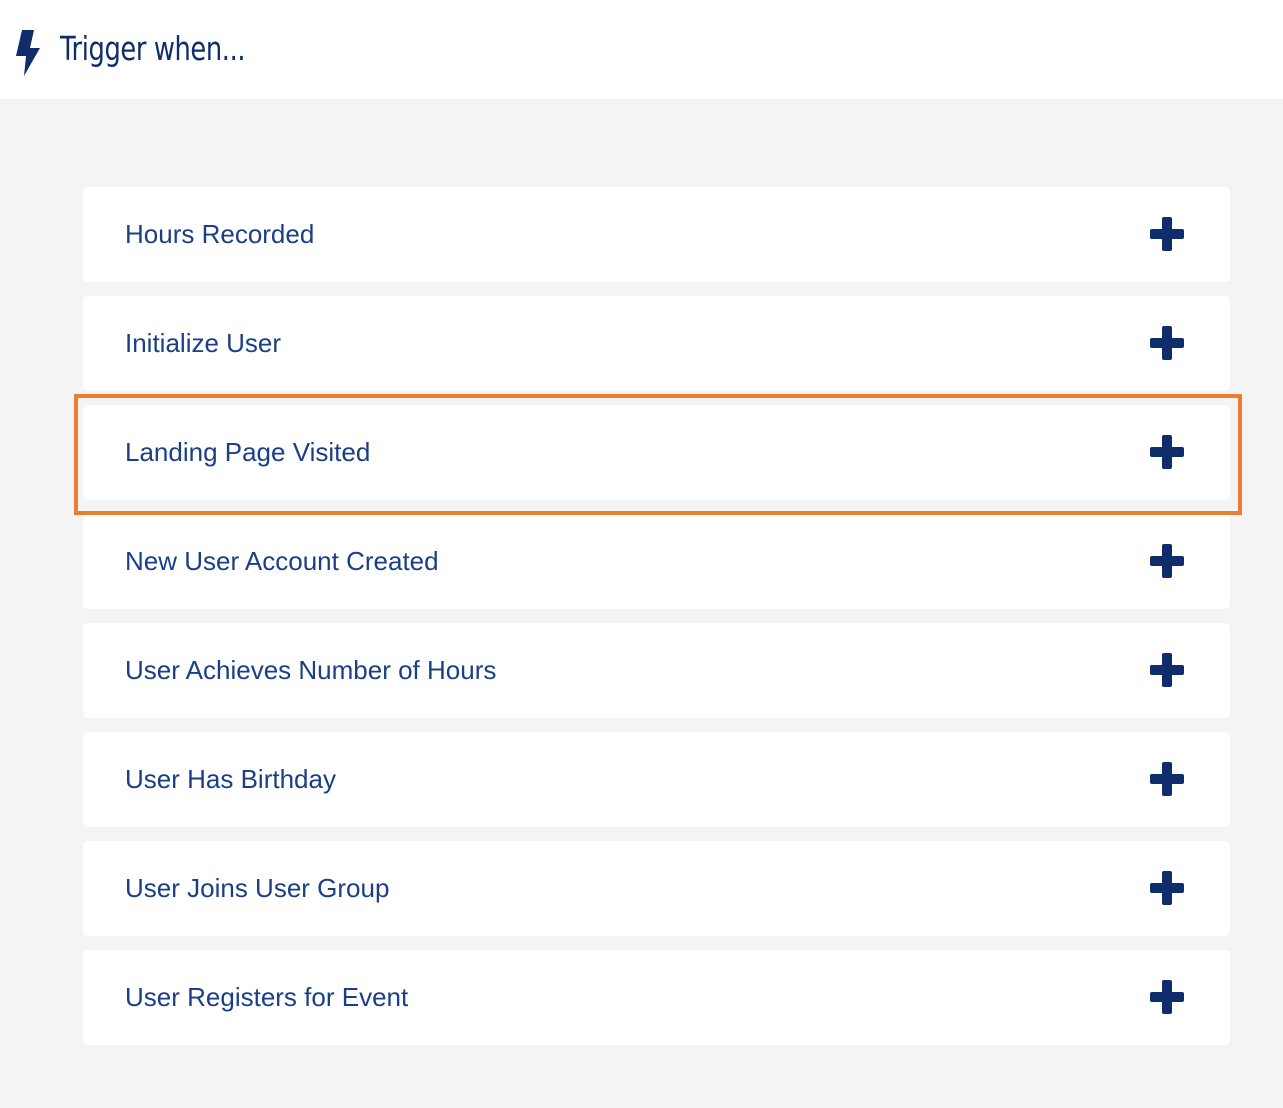 The width and height of the screenshot is (1283, 1108). What do you see at coordinates (311, 670) in the screenshot?
I see `trigger-label: User Achieves Number of Hours` at bounding box center [311, 670].